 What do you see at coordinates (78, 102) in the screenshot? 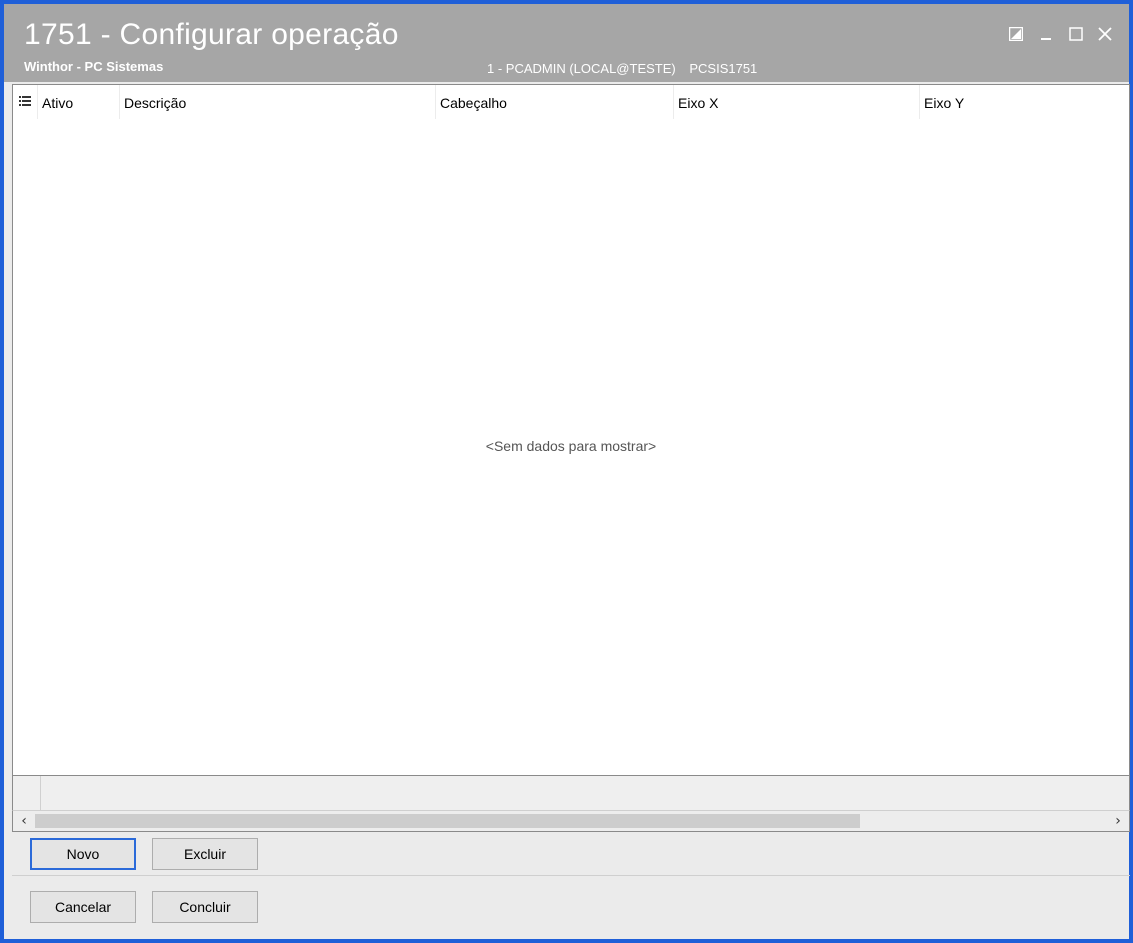
I see `column-header-ativo: Ativo` at bounding box center [78, 102].